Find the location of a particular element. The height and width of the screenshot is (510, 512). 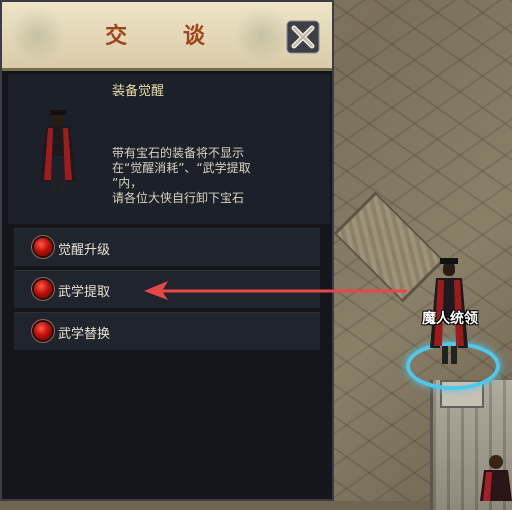

description-line: ”内， is located at coordinates (127, 183).